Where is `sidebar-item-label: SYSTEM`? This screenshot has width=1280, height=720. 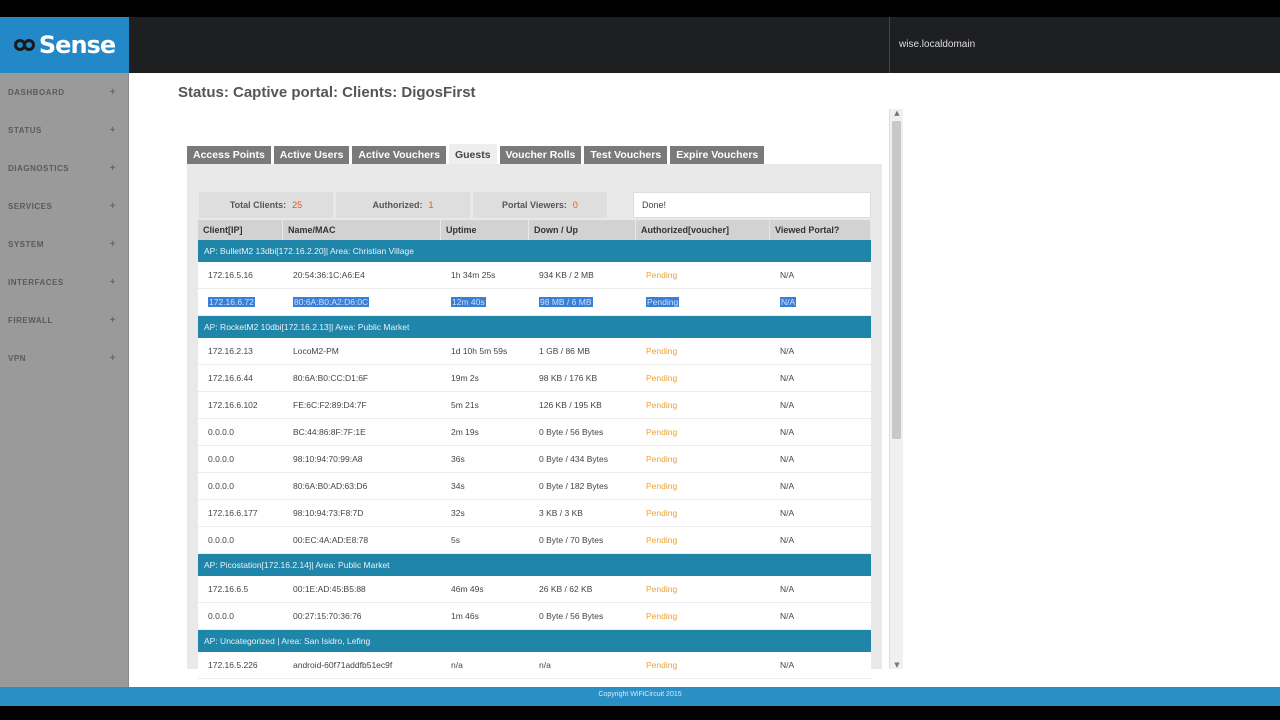 sidebar-item-label: SYSTEM is located at coordinates (26, 244).